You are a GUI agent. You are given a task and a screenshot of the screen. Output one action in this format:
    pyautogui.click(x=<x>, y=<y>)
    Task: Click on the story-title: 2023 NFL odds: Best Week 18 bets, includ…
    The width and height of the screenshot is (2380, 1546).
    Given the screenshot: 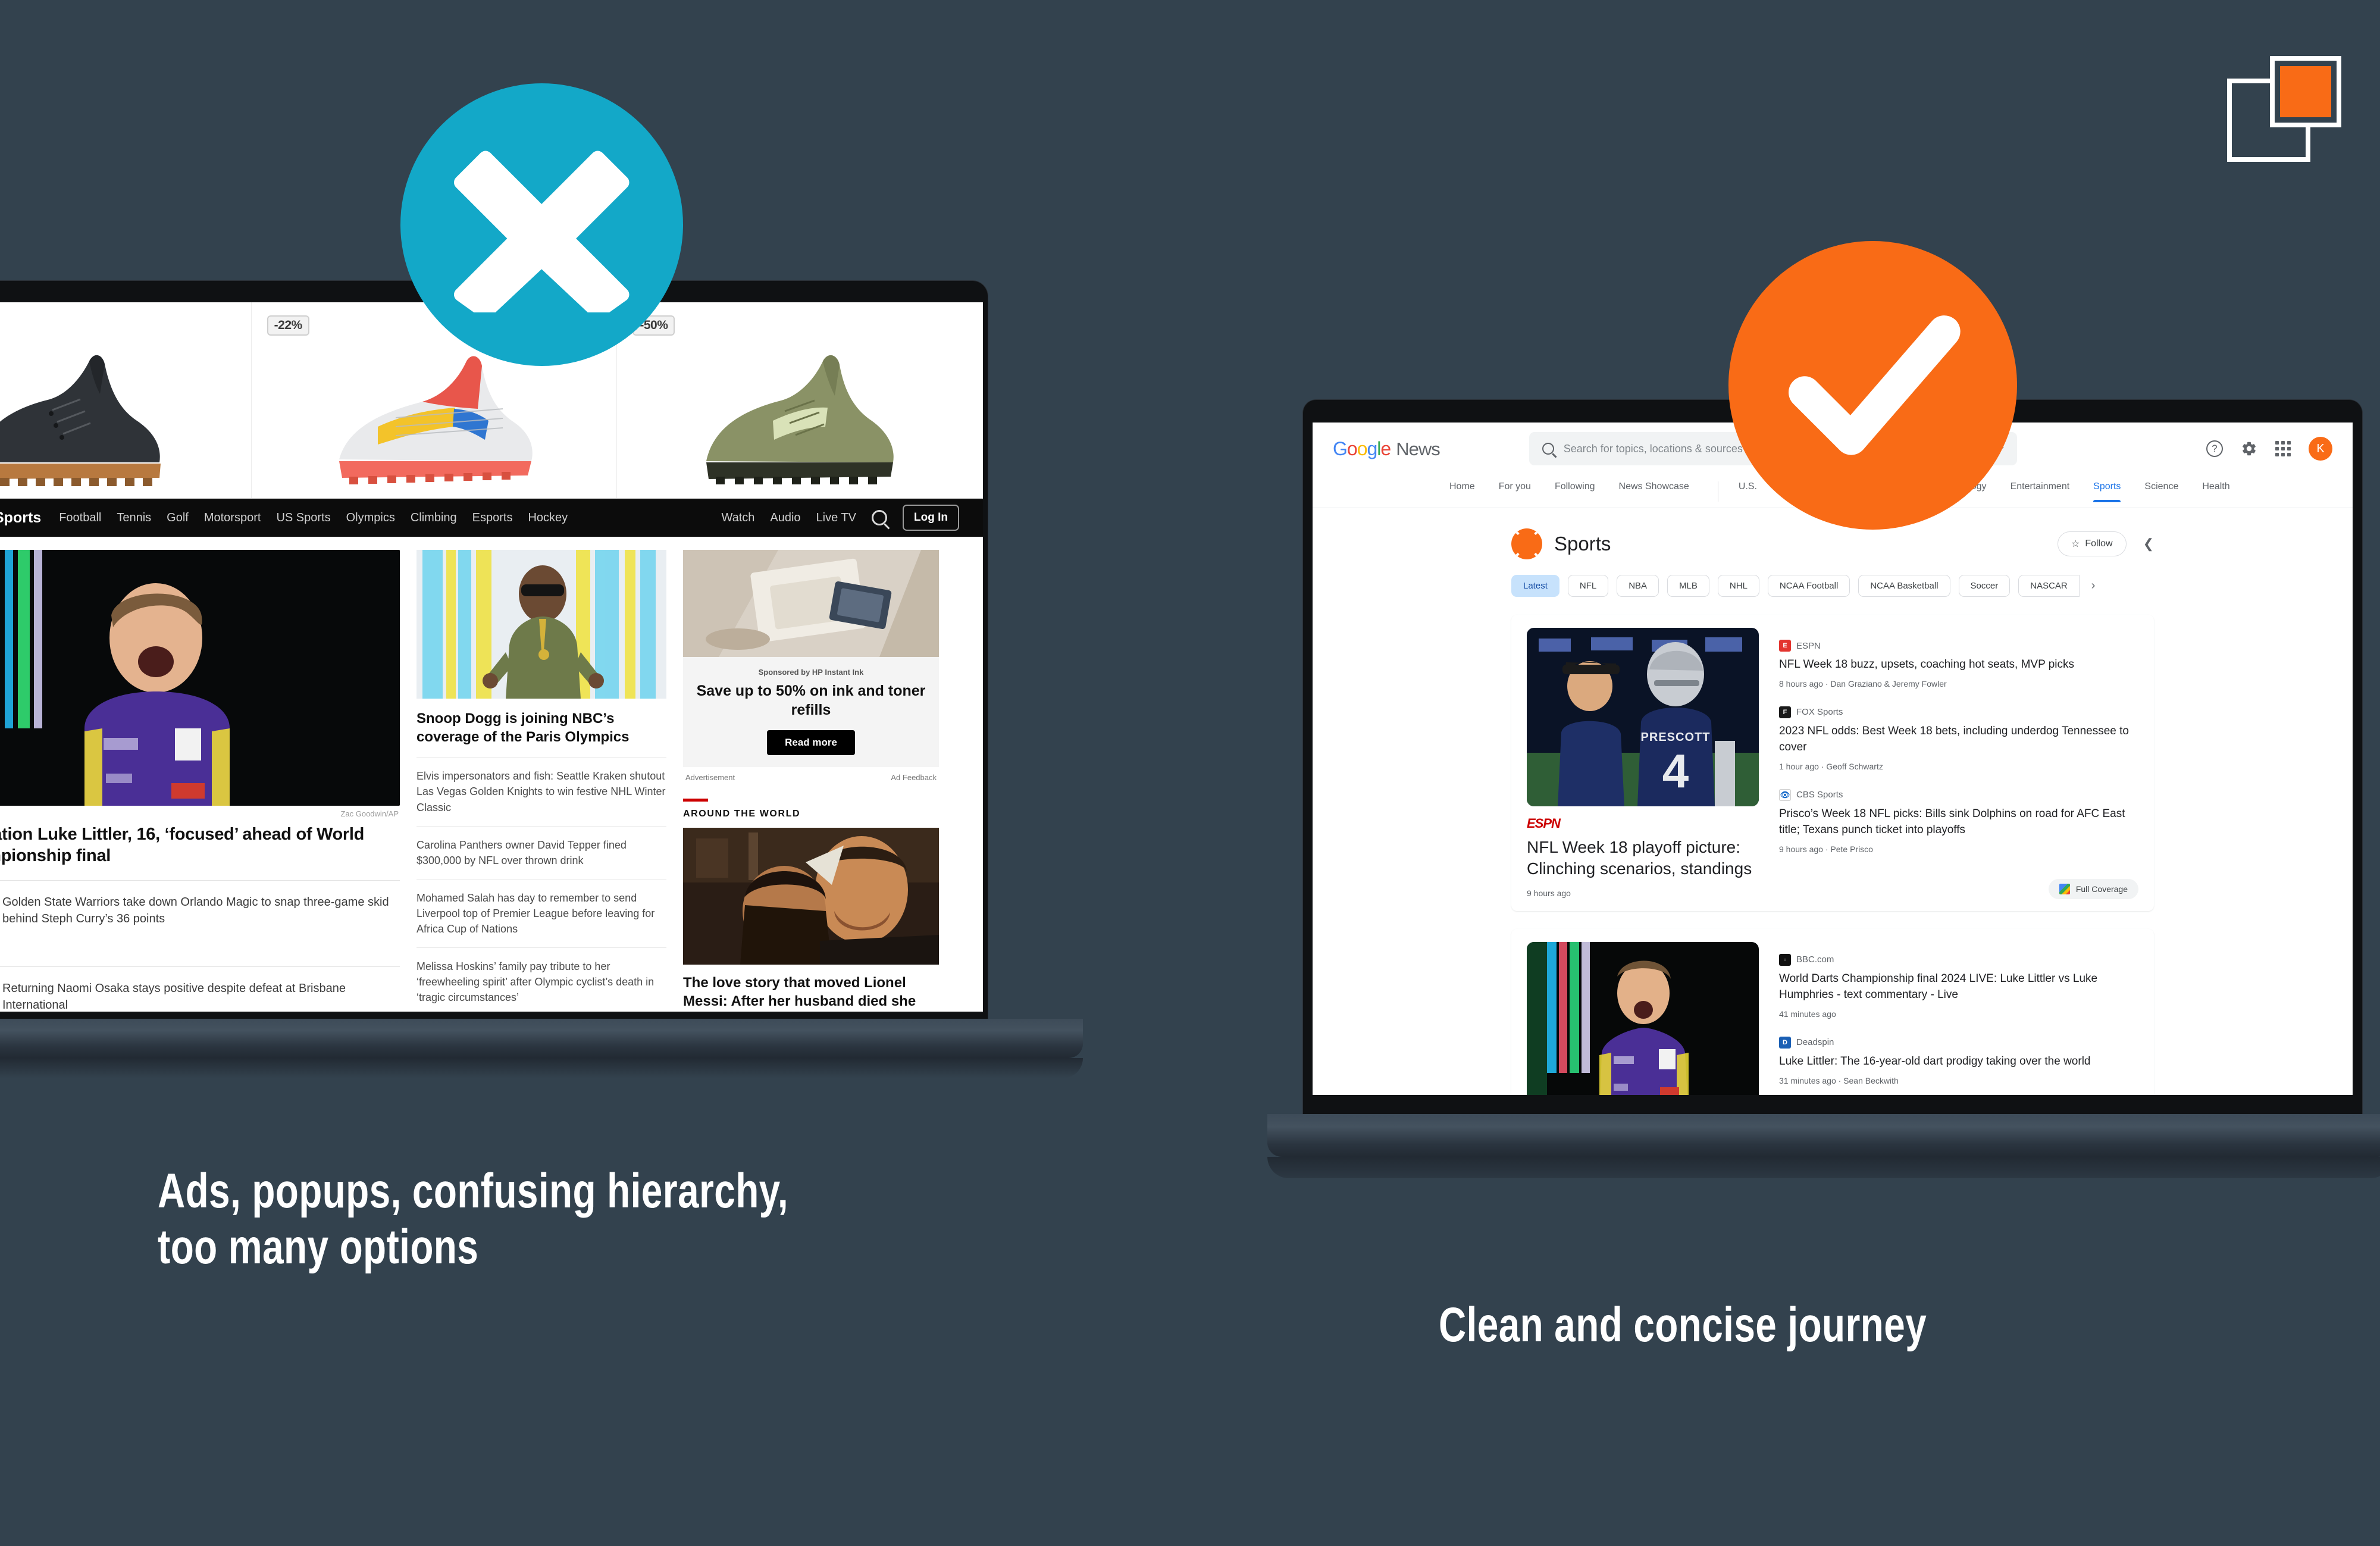 What is the action you would take?
    pyautogui.click(x=1958, y=740)
    